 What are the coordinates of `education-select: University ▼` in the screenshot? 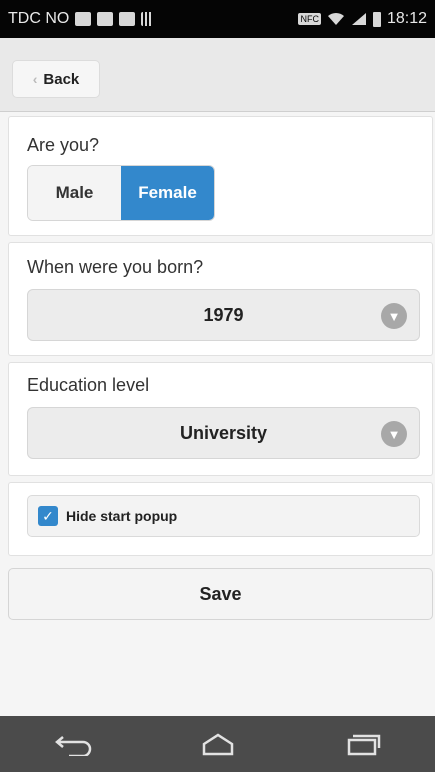 It's located at (223, 433).